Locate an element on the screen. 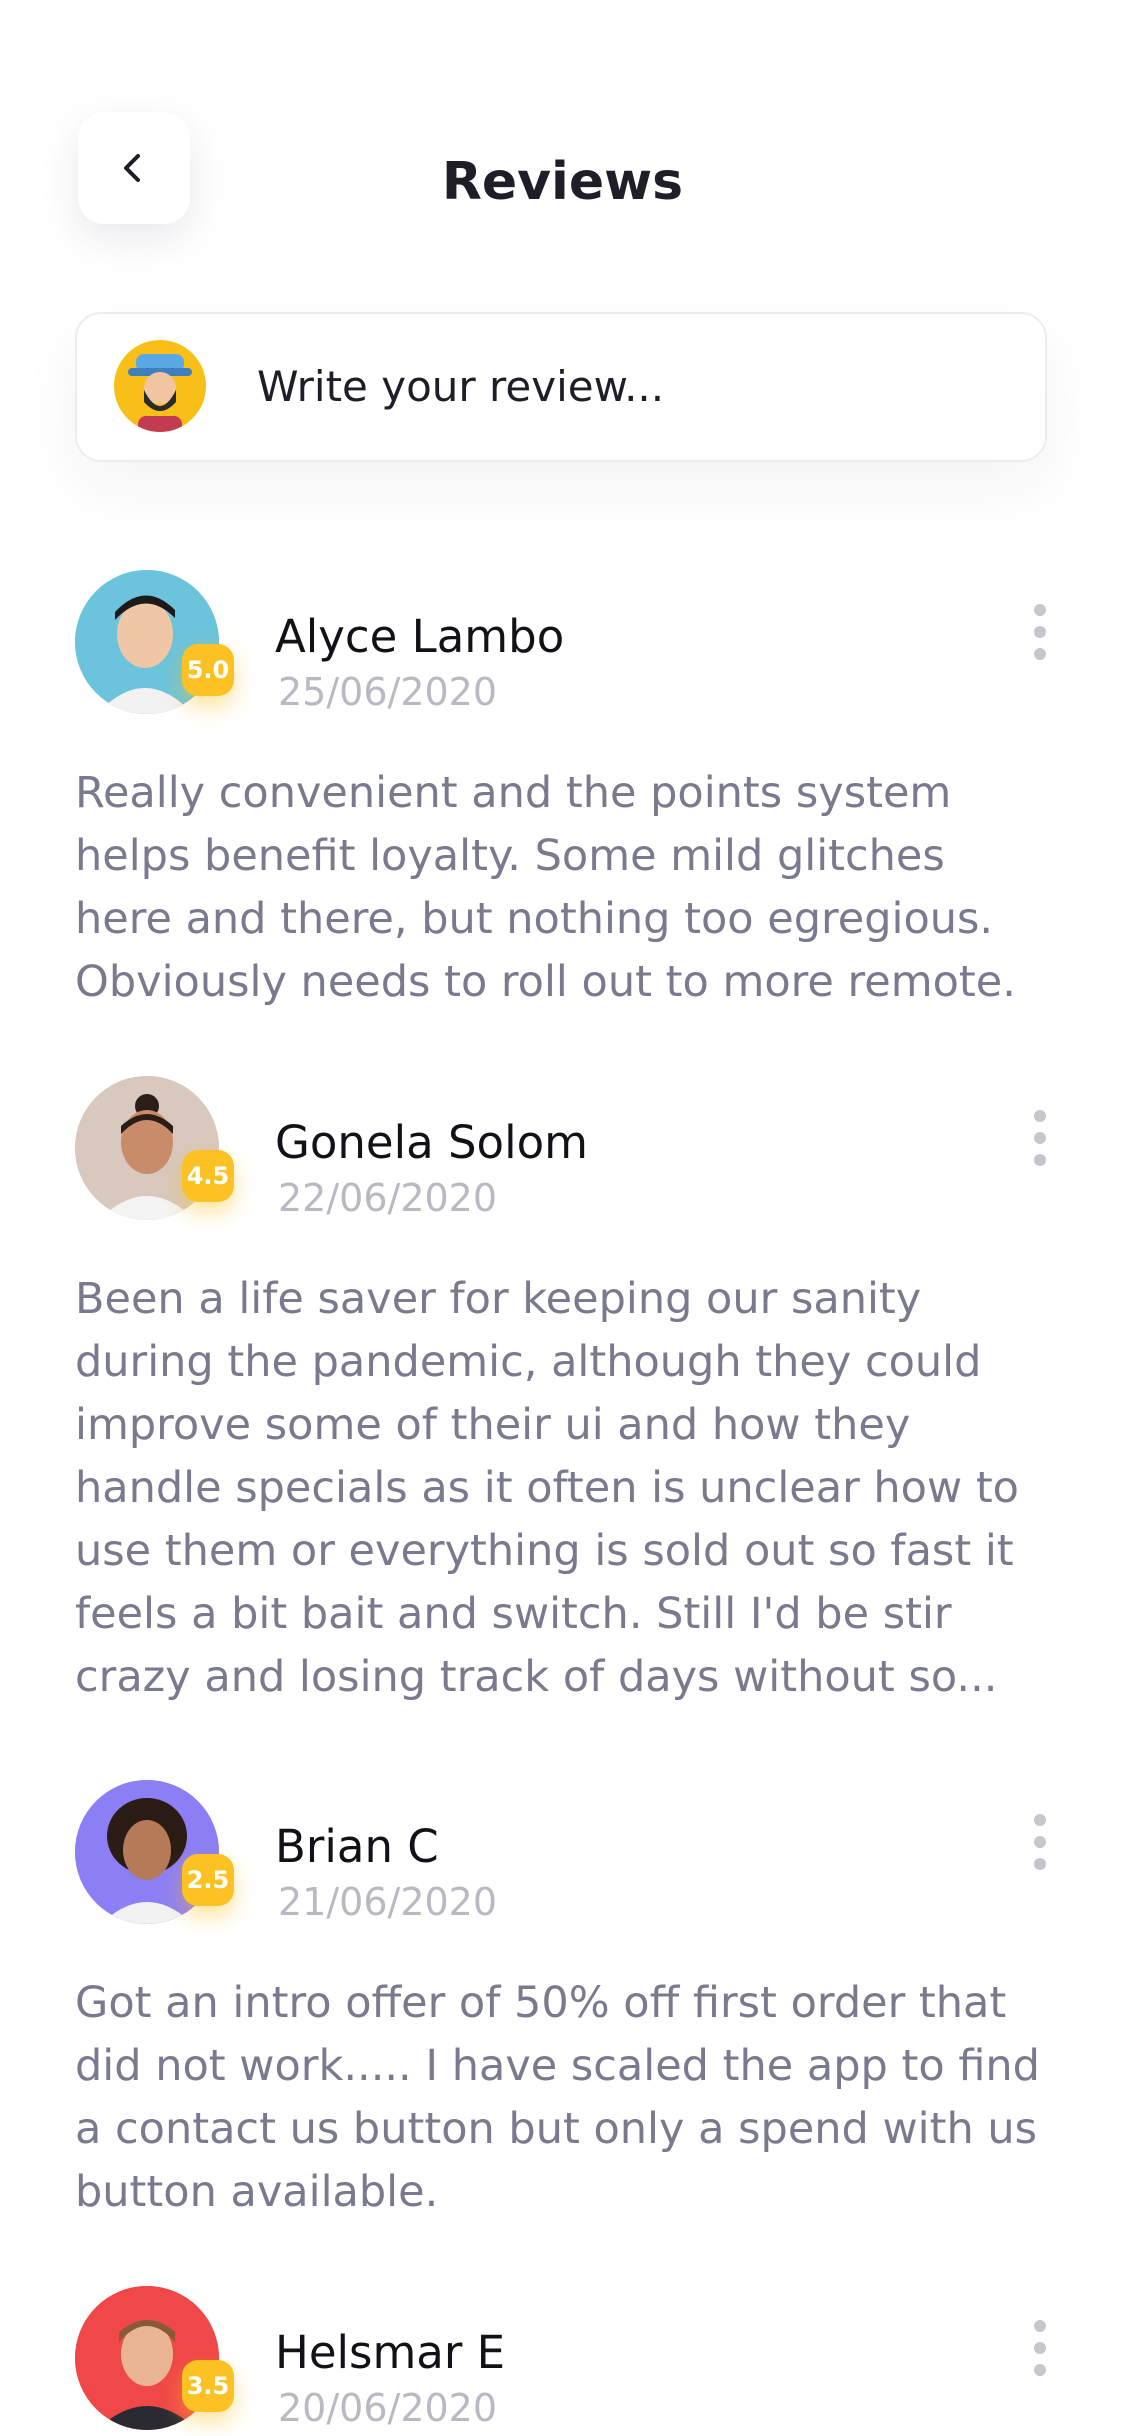 Image resolution: width=1125 pixels, height=2436 pixels. reviewer-name: Gonela Solom is located at coordinates (431, 1142).